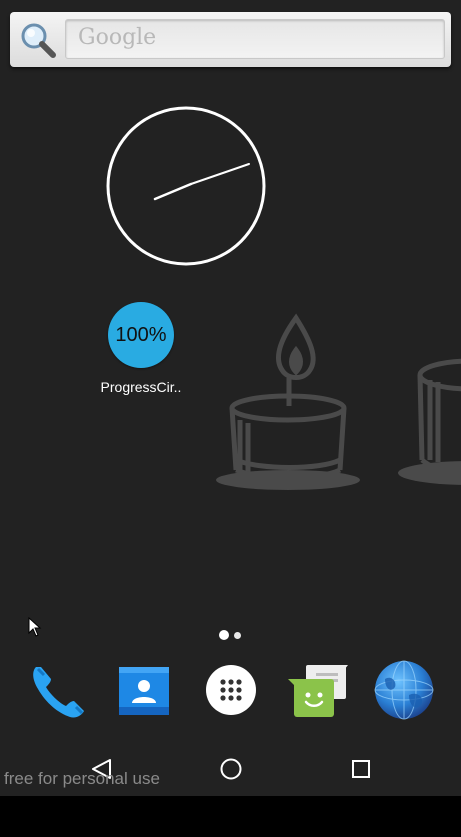 This screenshot has height=837, width=461. What do you see at coordinates (82, 778) in the screenshot?
I see `watermark-text: free for personal use` at bounding box center [82, 778].